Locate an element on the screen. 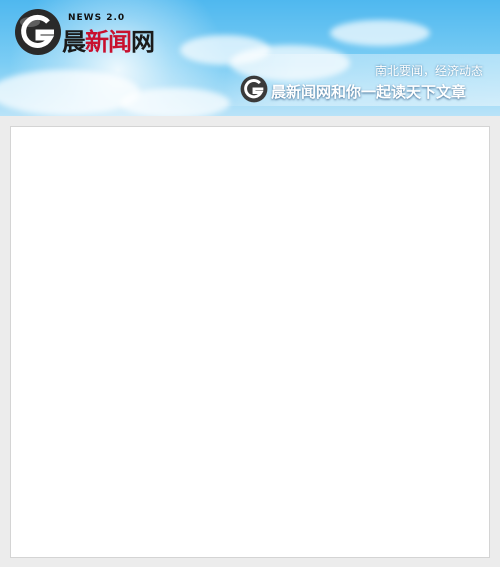  tagline-secondary: 南北要闻，经济动态 is located at coordinates (428, 71).